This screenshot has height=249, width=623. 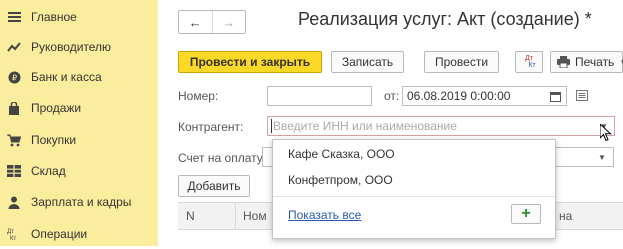 What do you see at coordinates (48, 171) in the screenshot?
I see `sidebar-item-label: Склад` at bounding box center [48, 171].